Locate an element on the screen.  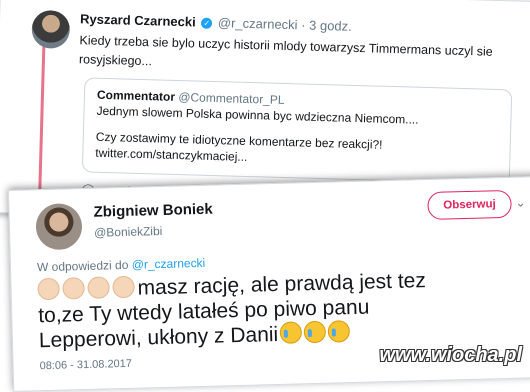
author-handle: @r_czarnecki is located at coordinates (258, 23).